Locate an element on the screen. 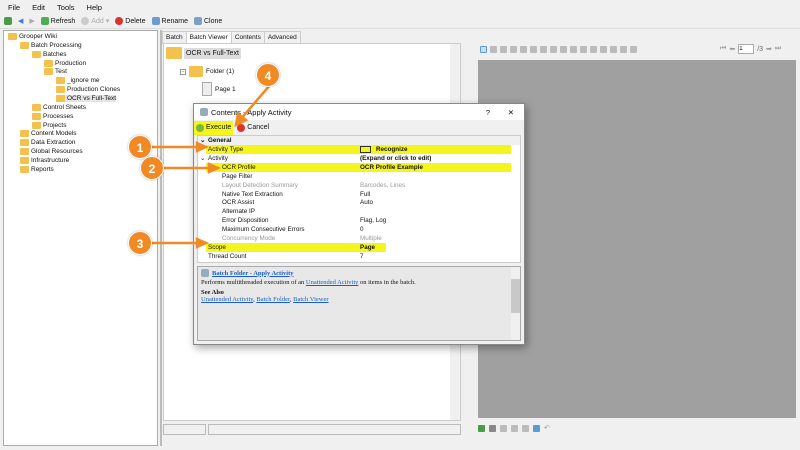 The image size is (800, 450). callout-3: 3 is located at coordinates (140, 243).